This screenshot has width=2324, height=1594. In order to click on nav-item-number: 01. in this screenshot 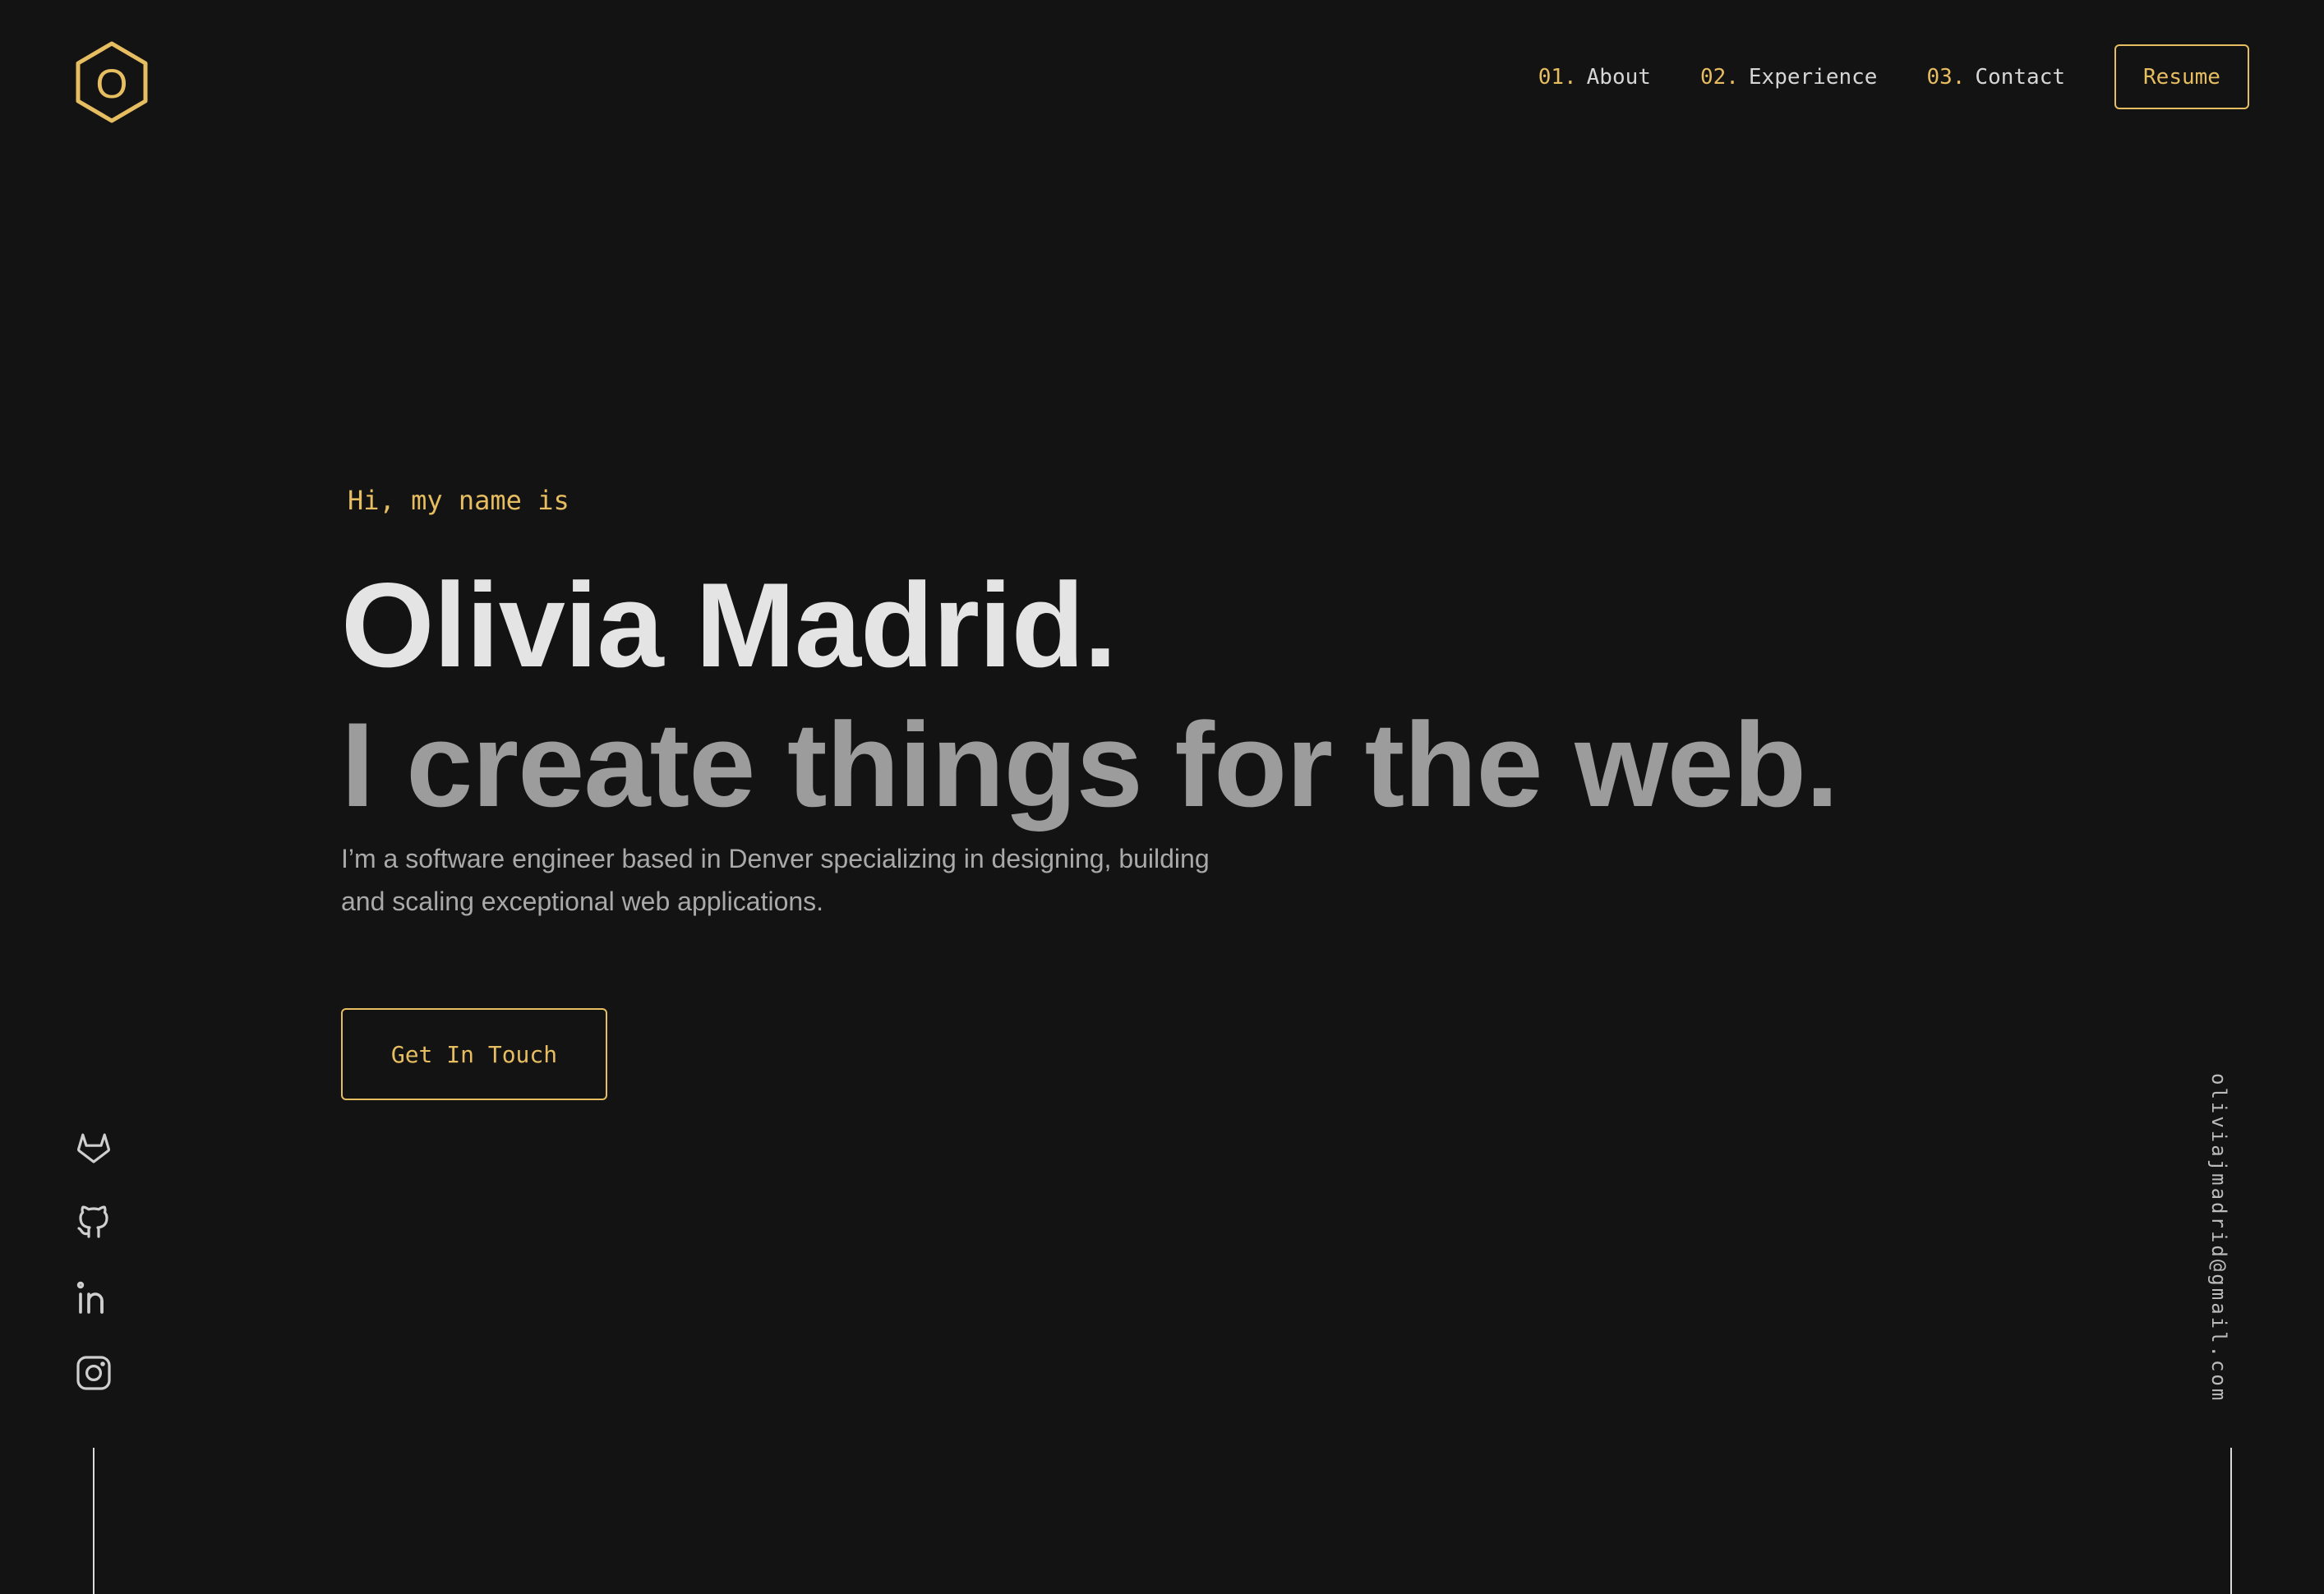, I will do `click(1557, 77)`.